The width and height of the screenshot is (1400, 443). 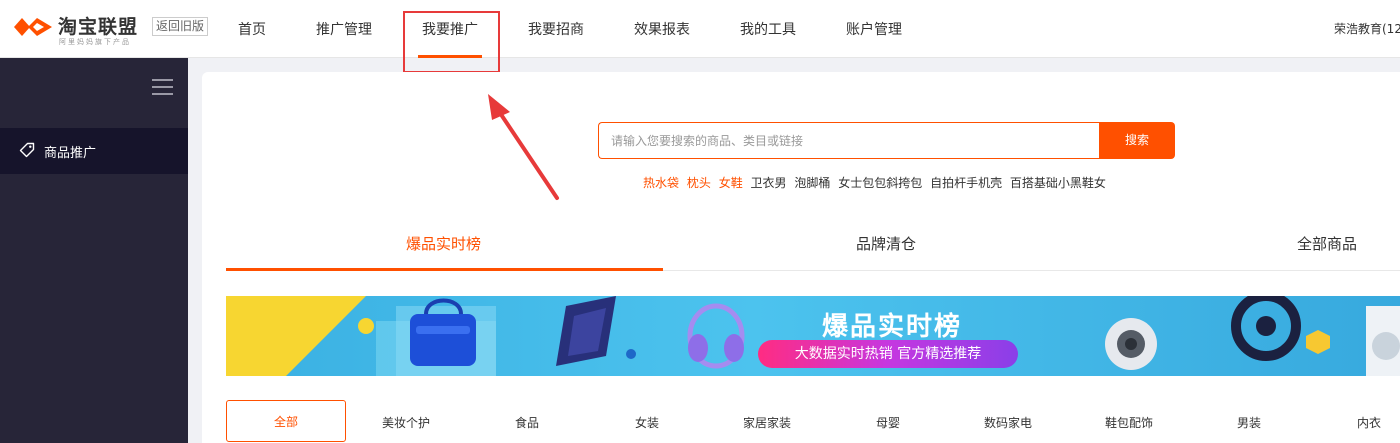 What do you see at coordinates (27, 150) in the screenshot?
I see `tag-icon` at bounding box center [27, 150].